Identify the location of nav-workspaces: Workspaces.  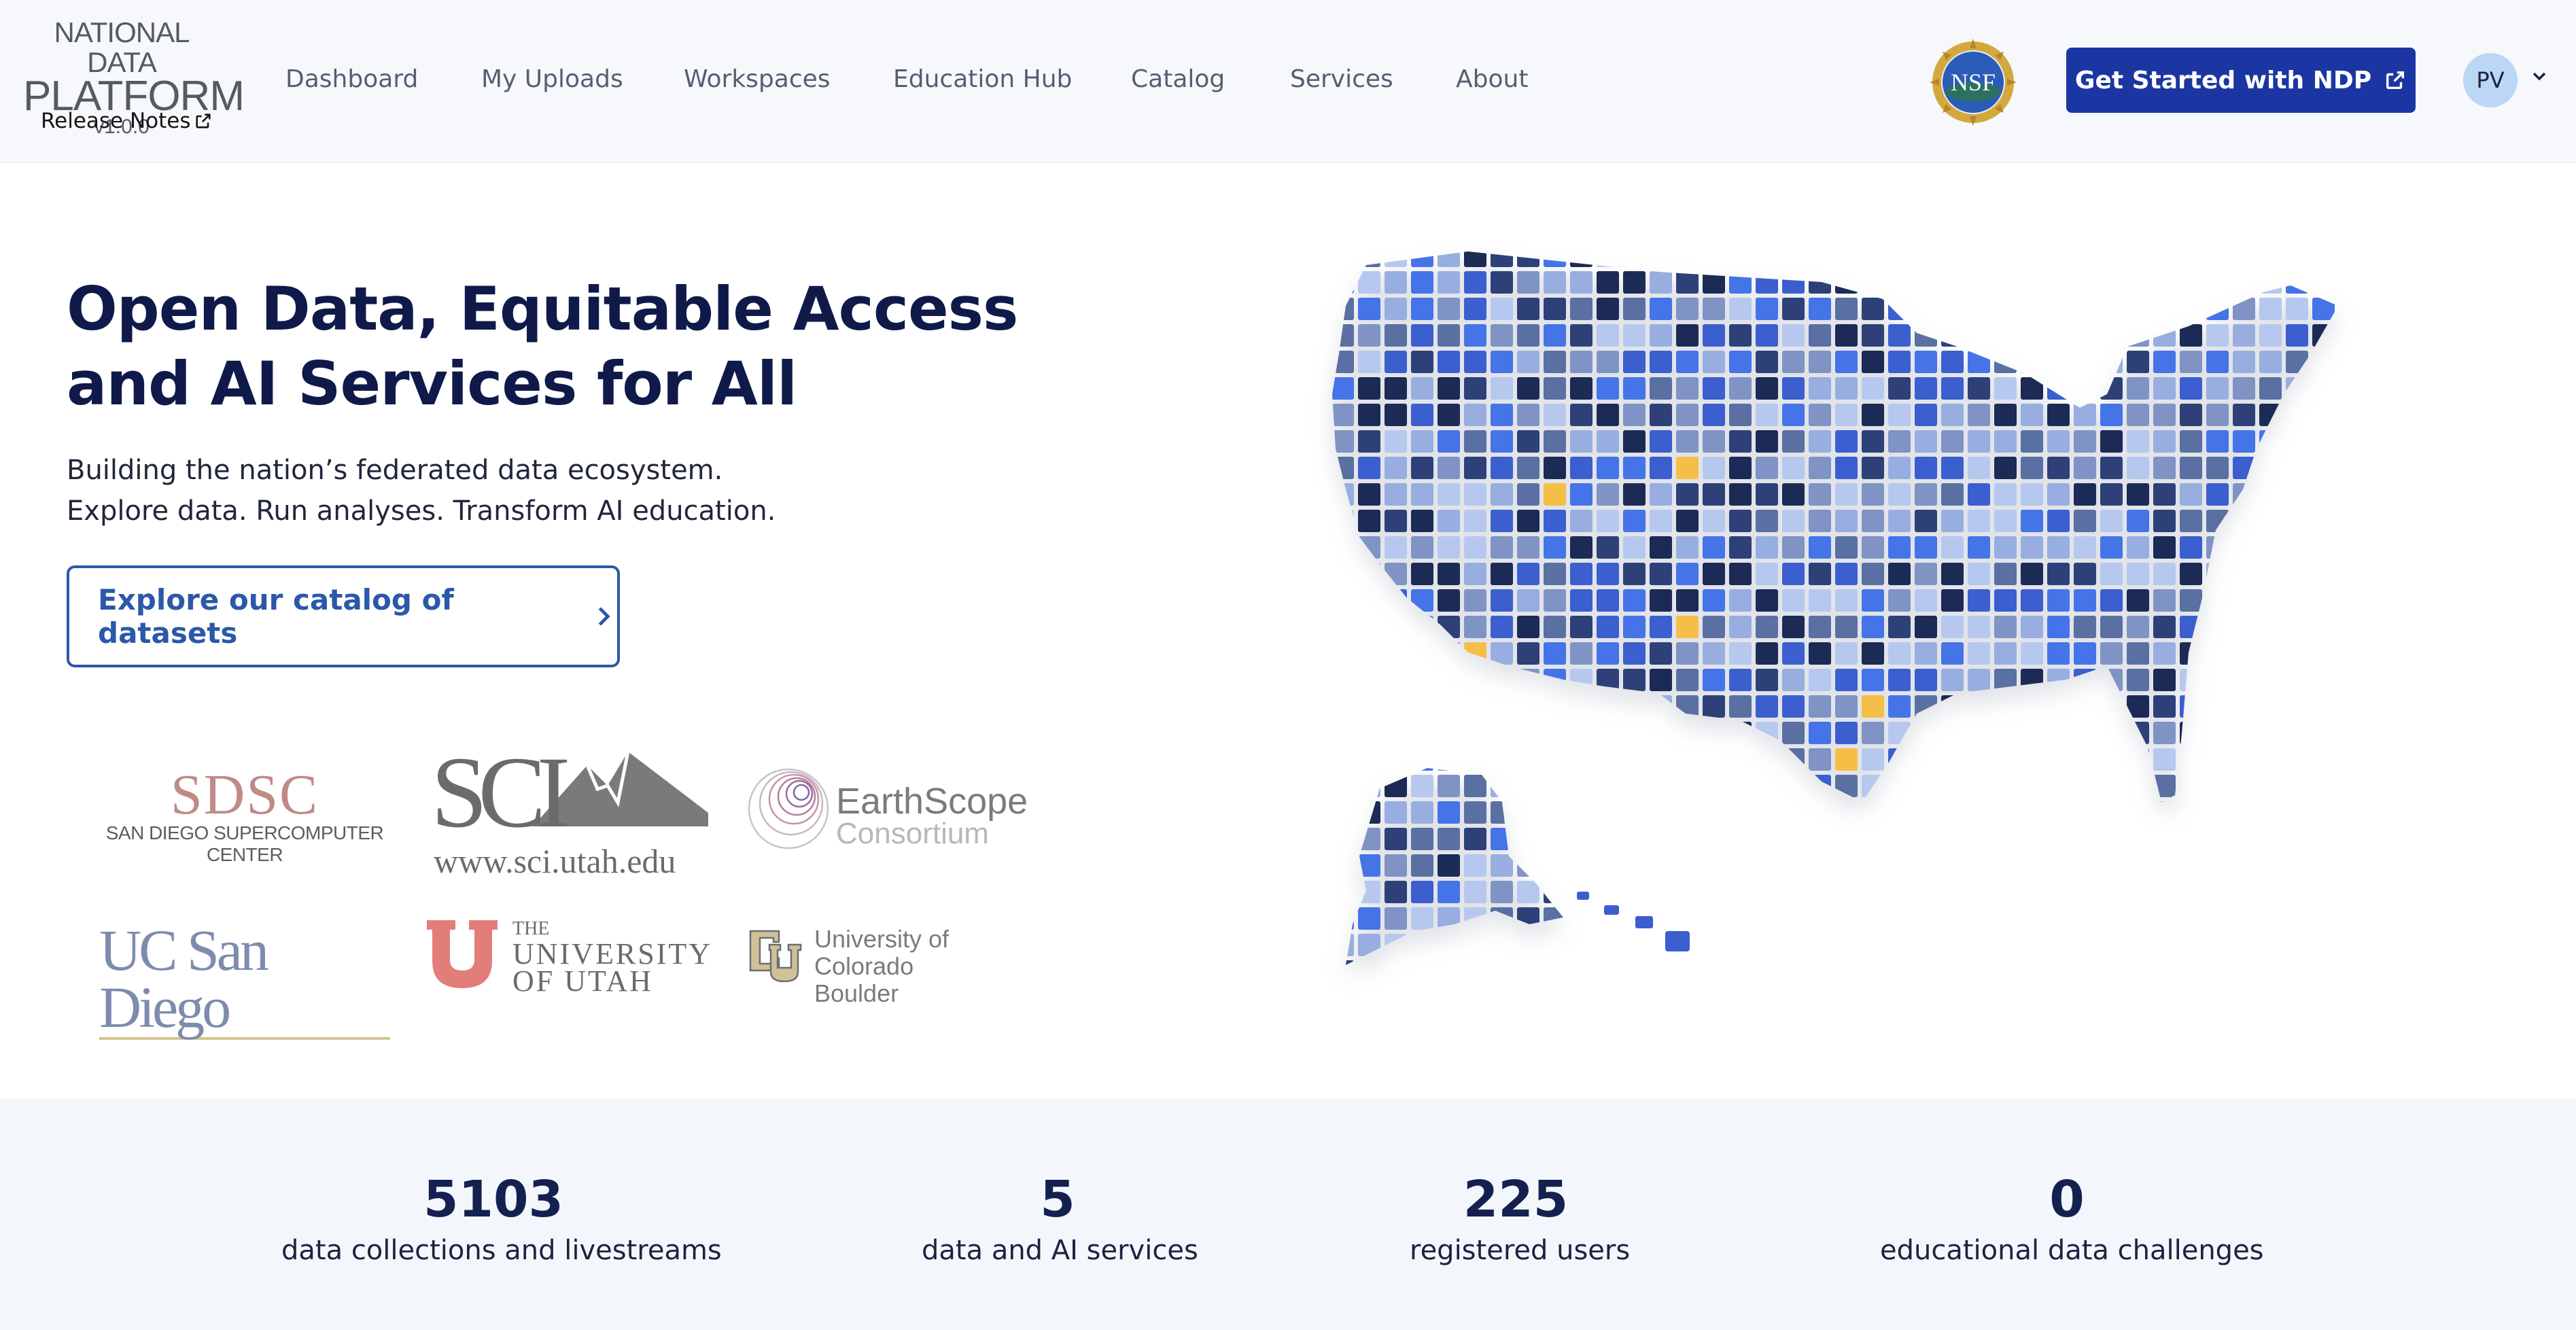
(757, 79).